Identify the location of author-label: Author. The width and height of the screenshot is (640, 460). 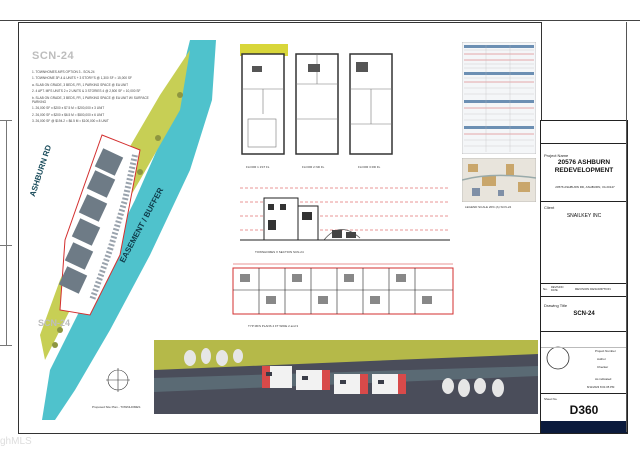
(601, 359).